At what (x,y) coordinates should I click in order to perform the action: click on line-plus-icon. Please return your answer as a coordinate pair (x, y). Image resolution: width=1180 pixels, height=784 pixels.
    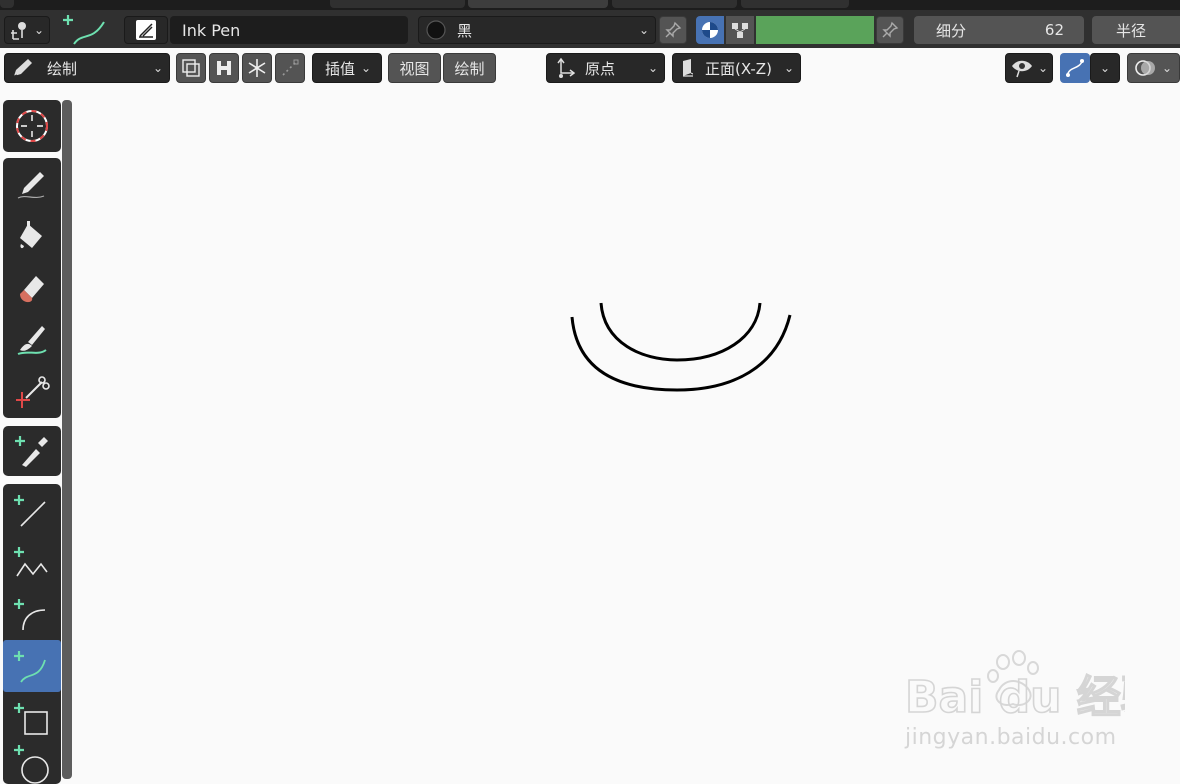
    Looking at the image, I should click on (30, 511).